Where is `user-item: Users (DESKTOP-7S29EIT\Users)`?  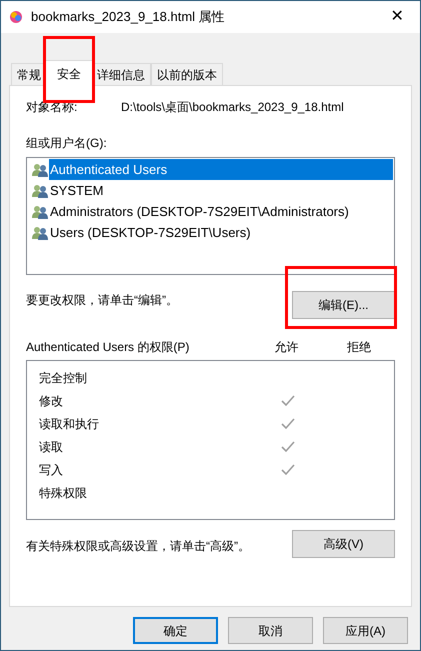
user-item: Users (DESKTOP-7S29EIT\Users) is located at coordinates (210, 232).